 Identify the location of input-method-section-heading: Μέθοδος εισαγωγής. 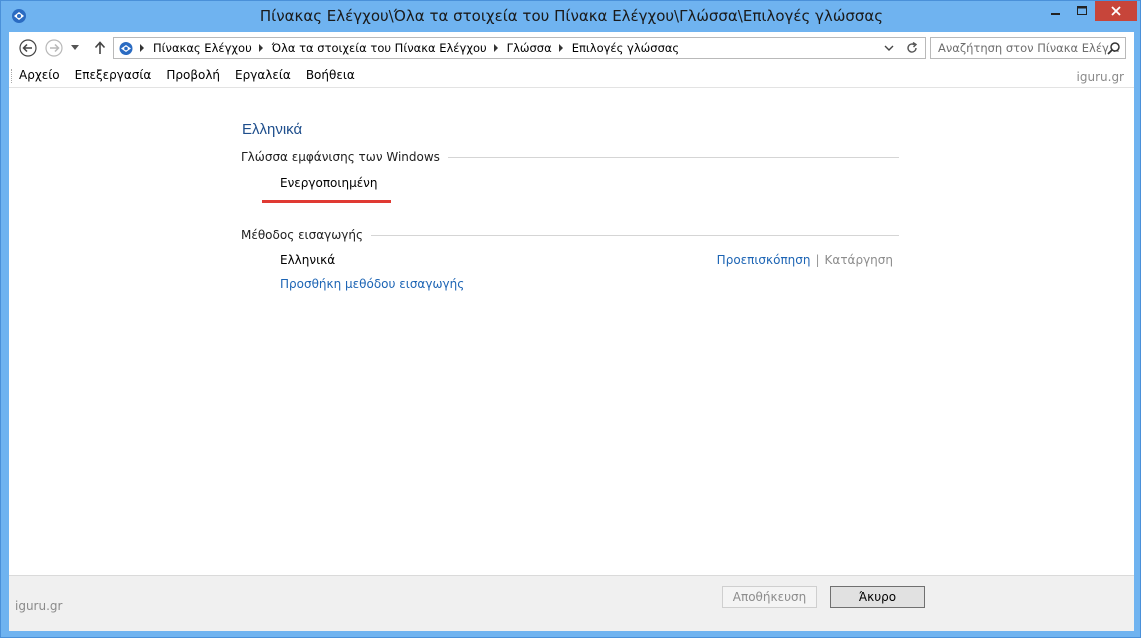
(570, 235).